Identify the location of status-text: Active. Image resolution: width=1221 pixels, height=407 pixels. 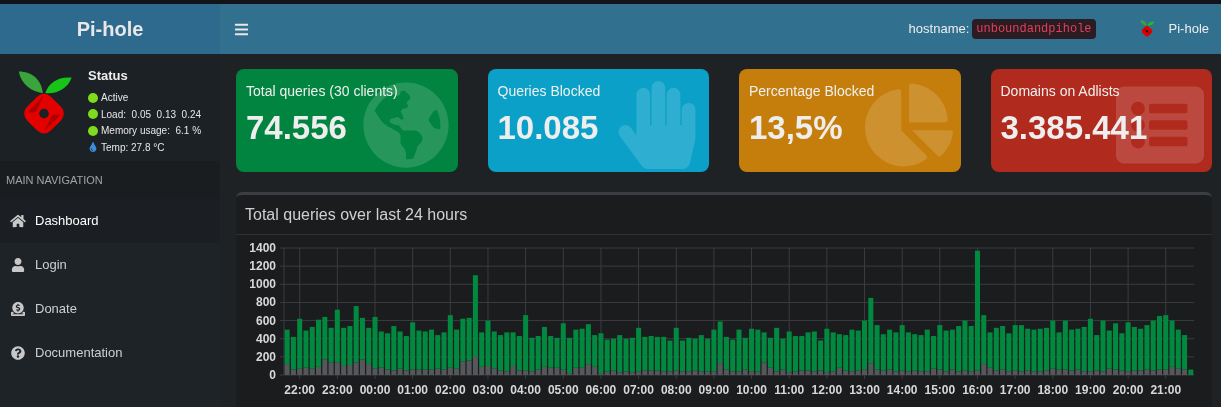
(115, 98).